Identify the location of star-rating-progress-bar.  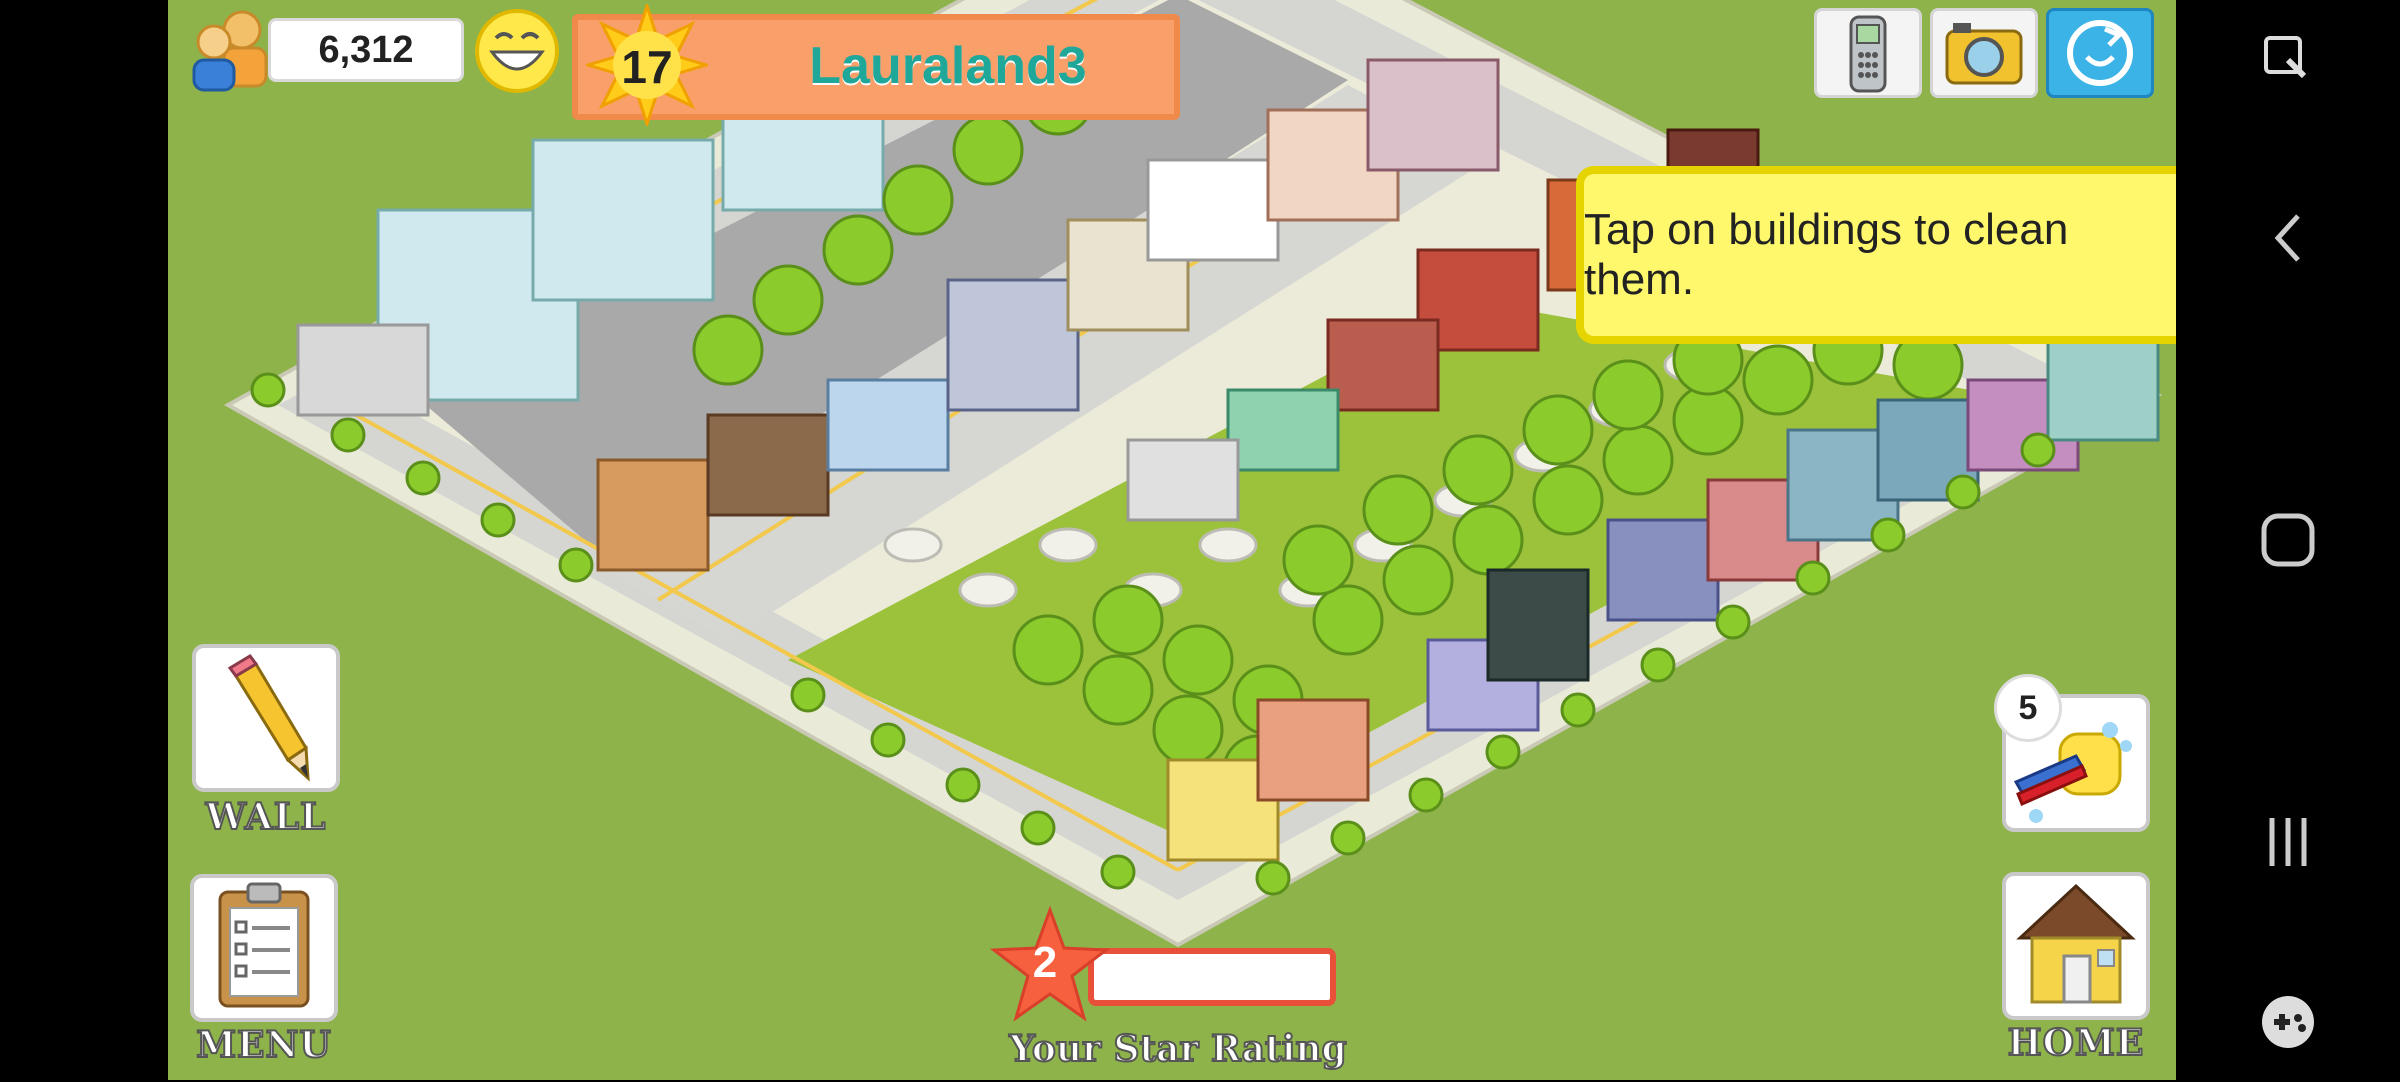
(1212, 977).